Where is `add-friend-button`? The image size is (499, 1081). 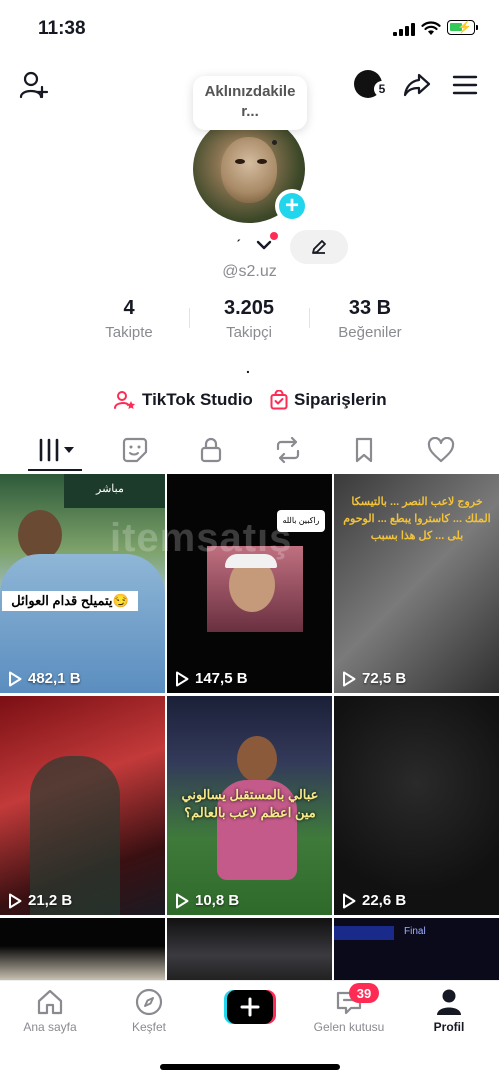 add-friend-button is located at coordinates (34, 85).